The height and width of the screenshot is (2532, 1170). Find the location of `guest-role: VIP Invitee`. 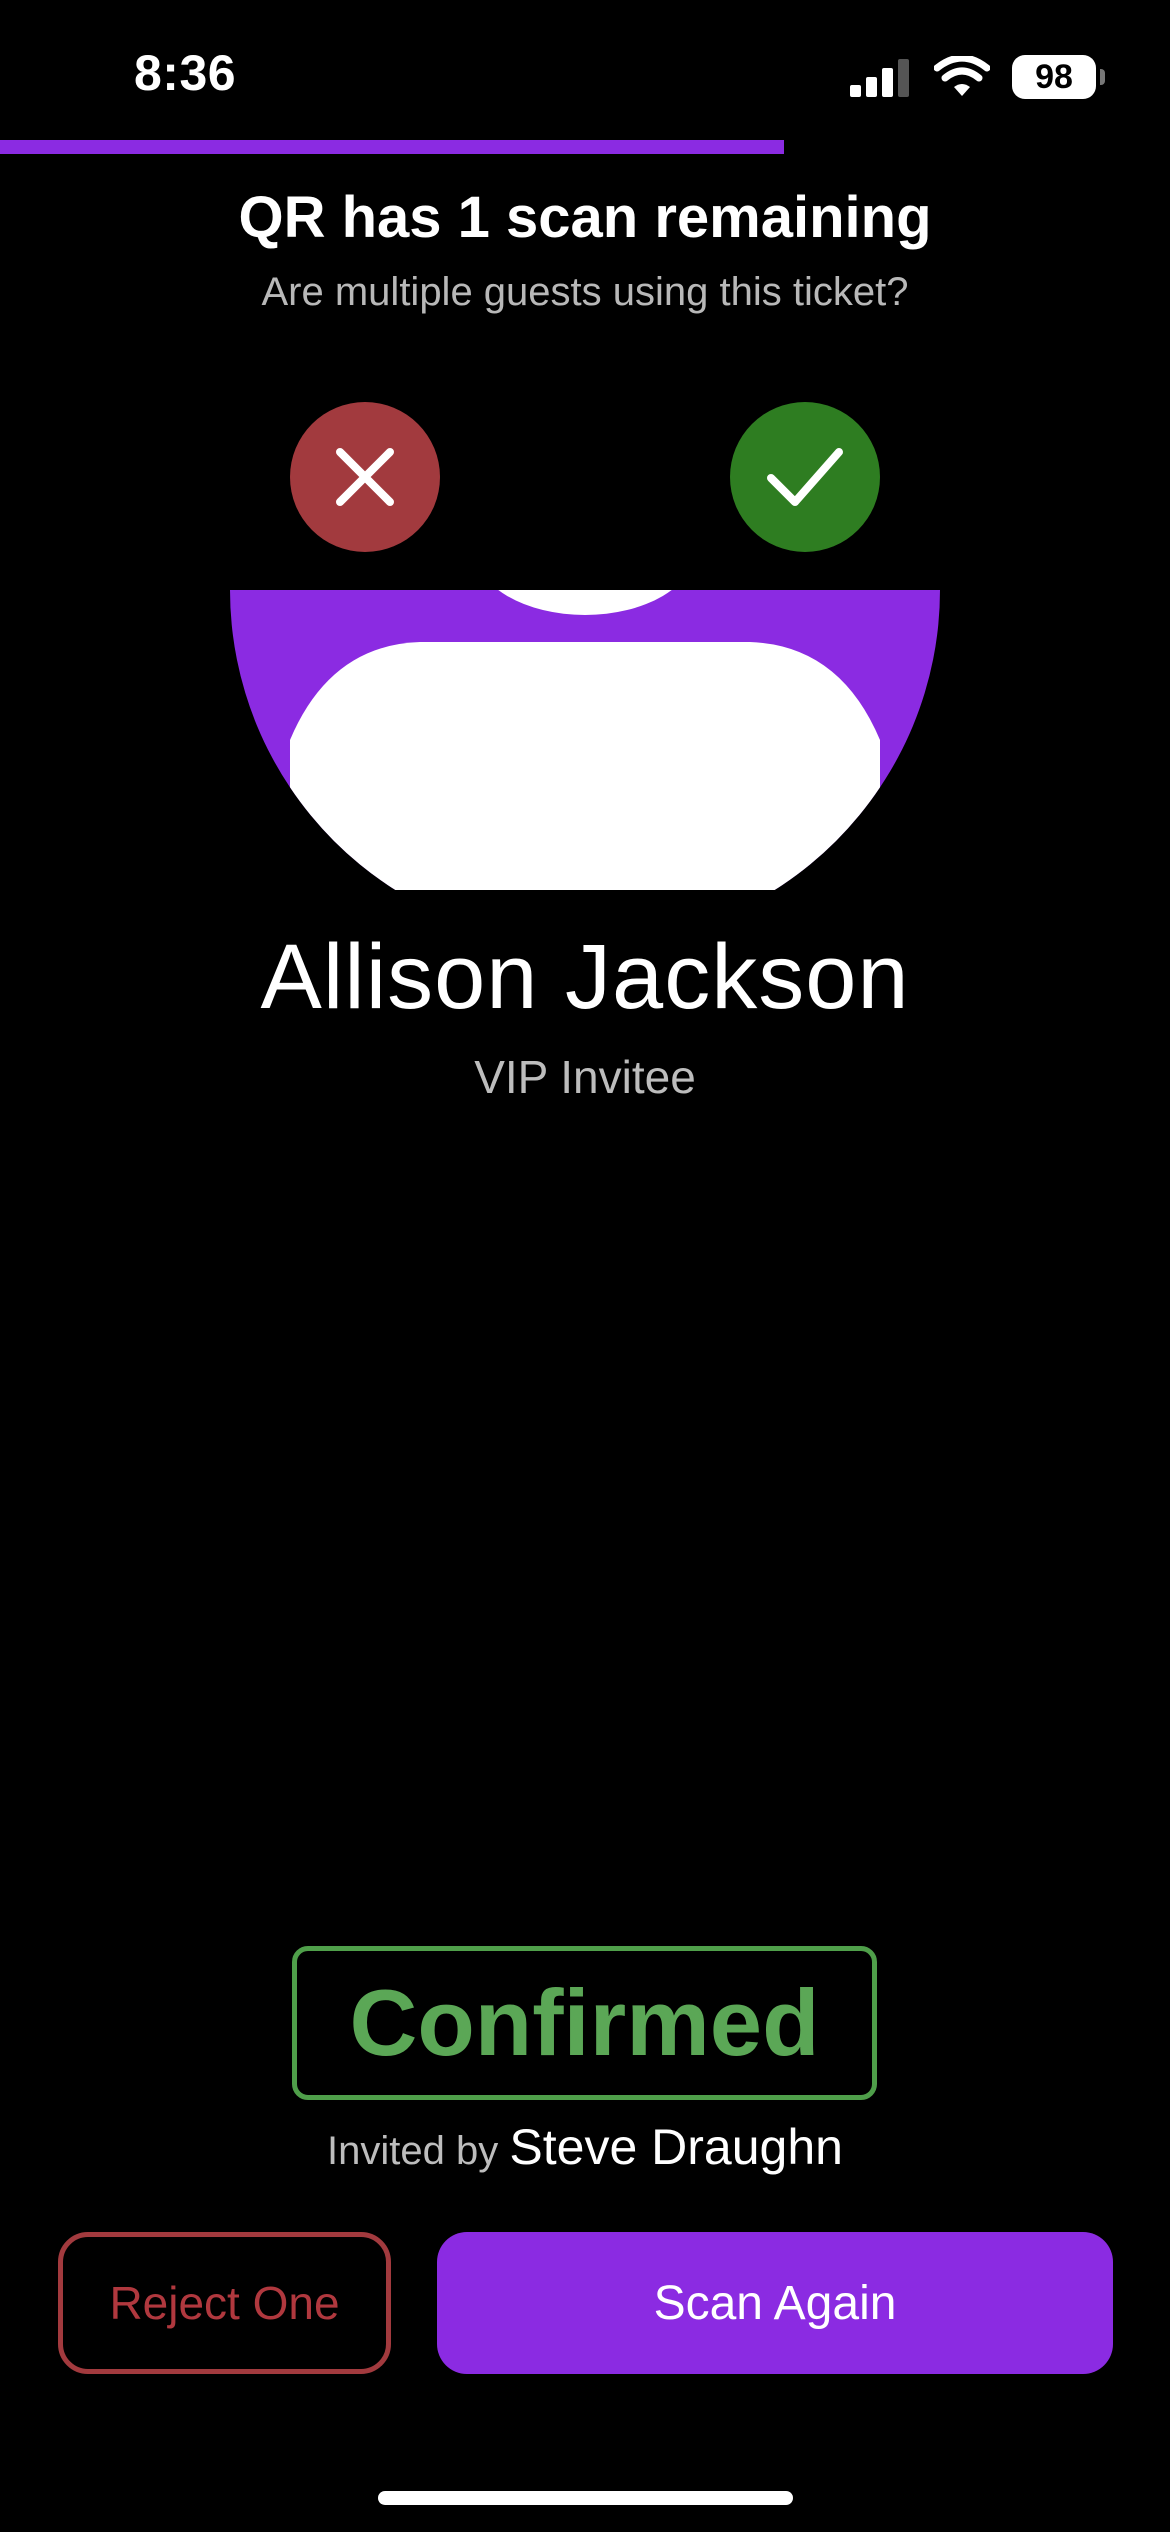

guest-role: VIP Invitee is located at coordinates (585, 1077).